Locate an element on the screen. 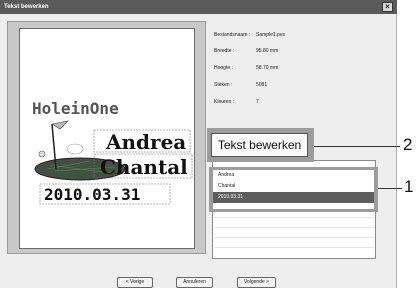 Image resolution: width=418 pixels, height=288 pixels. cancel-button: Annuleren is located at coordinates (194, 282).